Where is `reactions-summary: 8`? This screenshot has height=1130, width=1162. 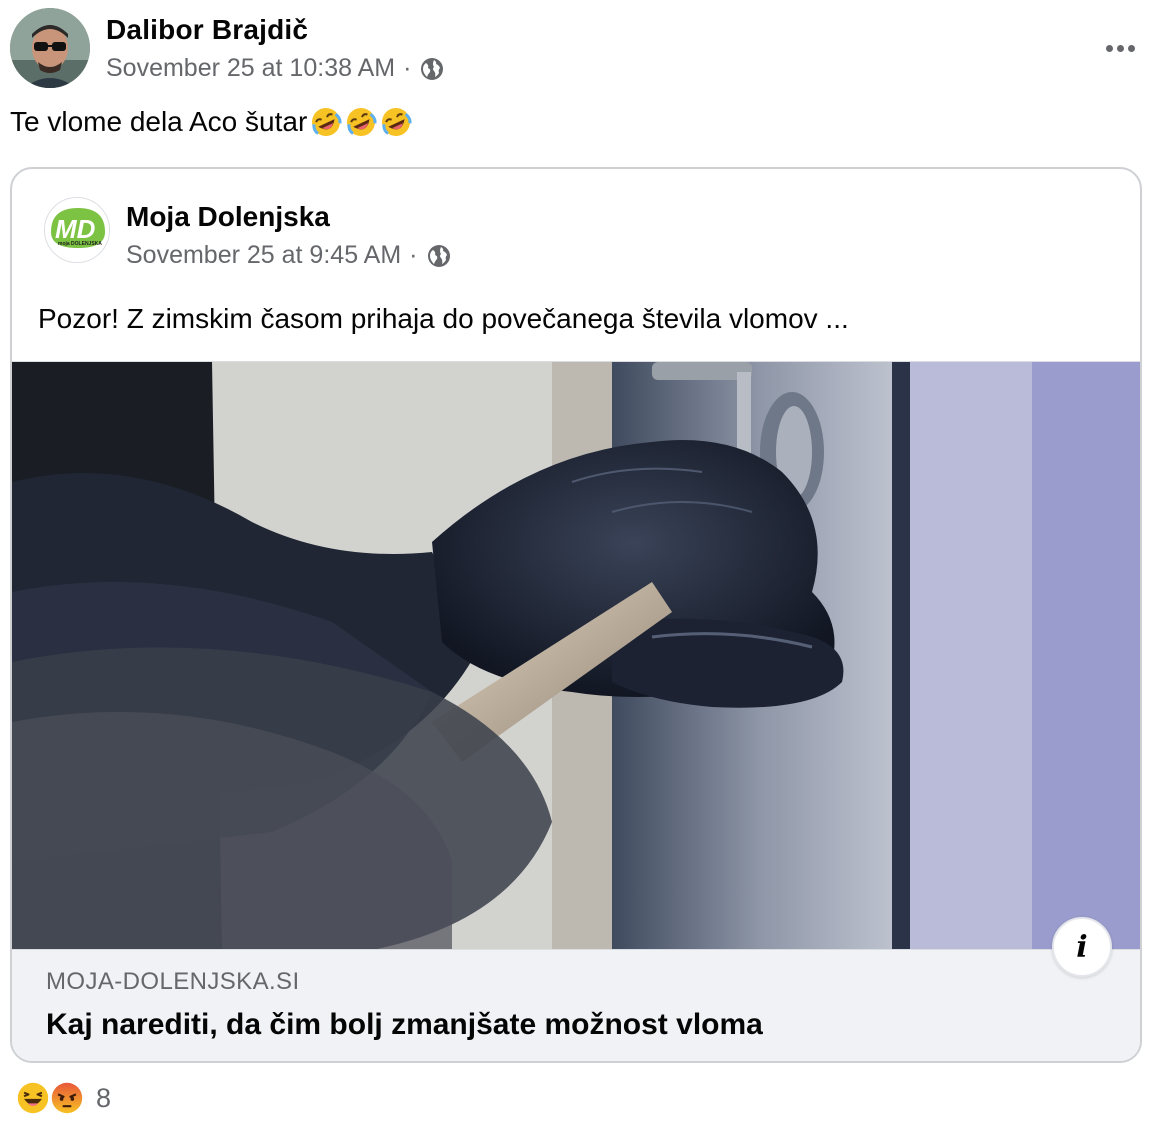
reactions-summary: 8 is located at coordinates (62, 1098).